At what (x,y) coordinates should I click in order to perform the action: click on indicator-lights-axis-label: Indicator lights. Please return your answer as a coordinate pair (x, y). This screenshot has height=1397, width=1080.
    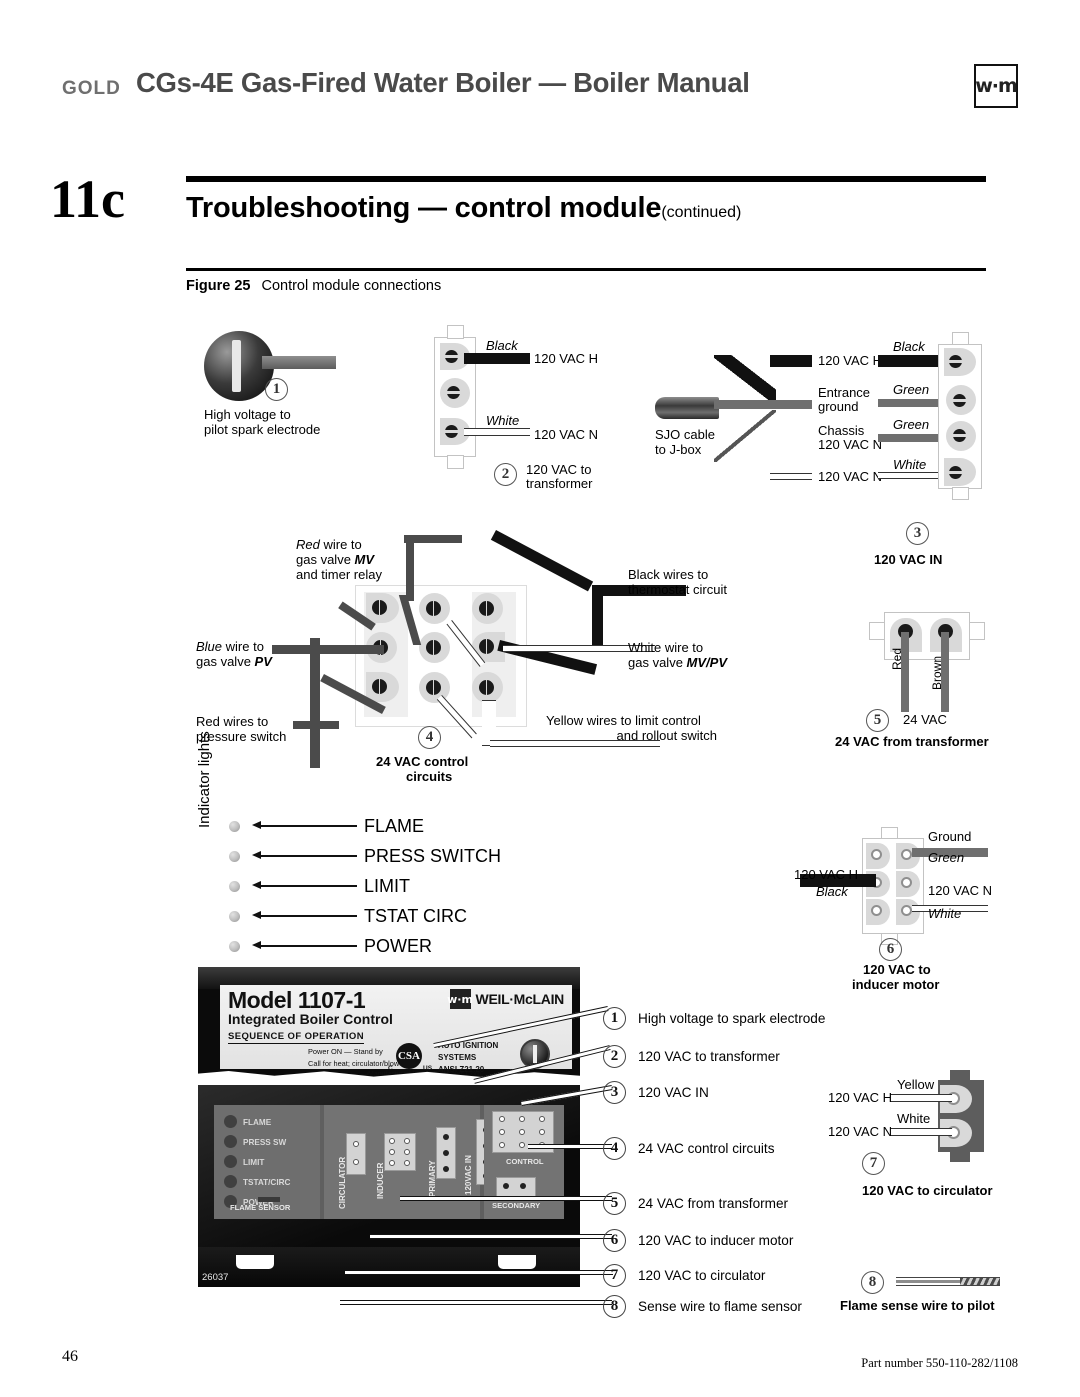
    Looking at the image, I should click on (204, 779).